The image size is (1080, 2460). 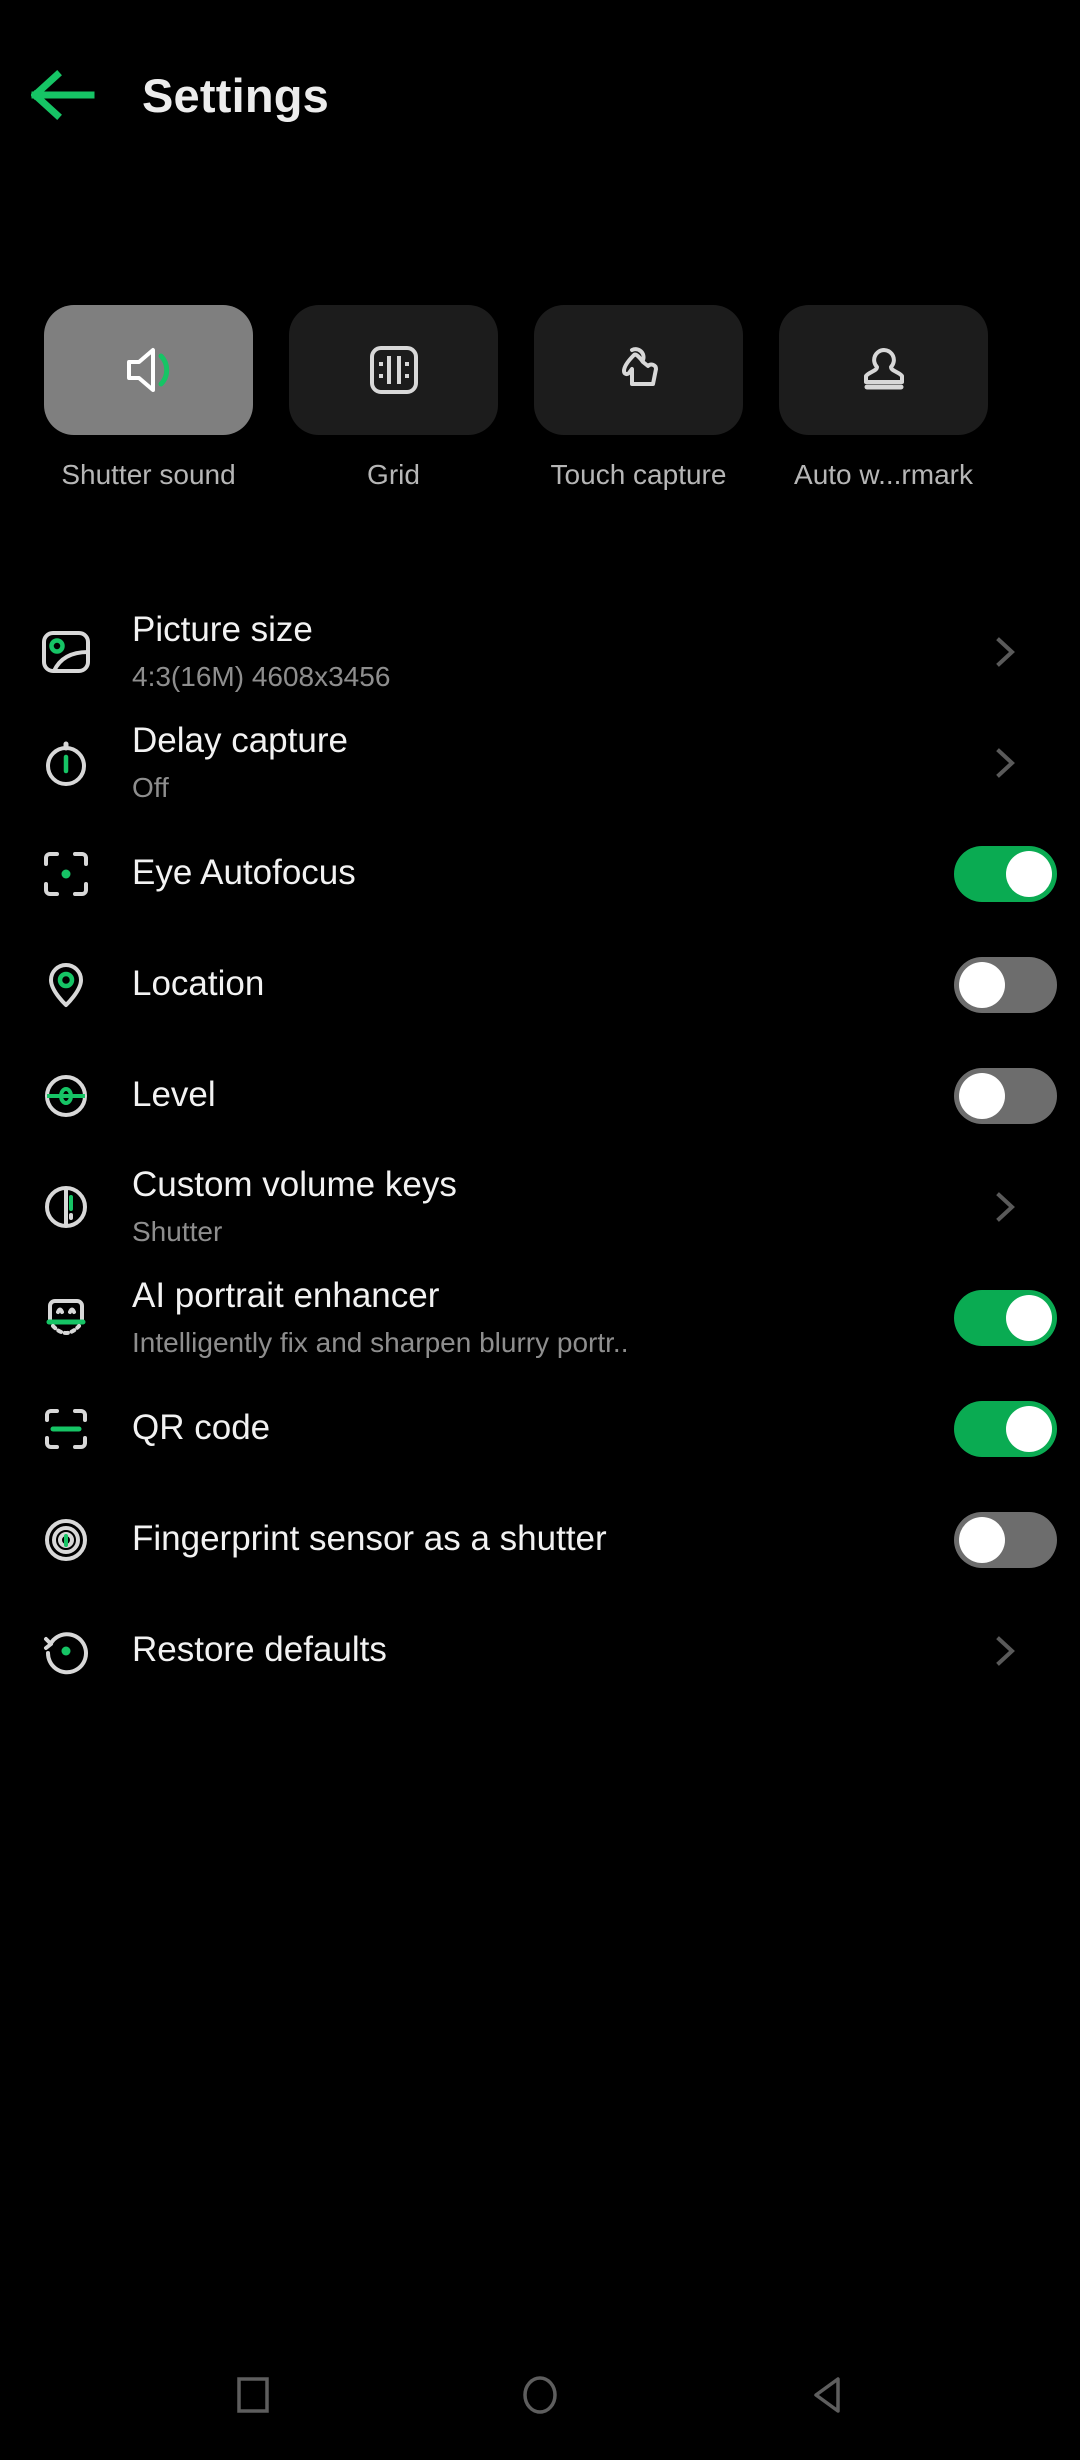 I want to click on setting-row-location: Location, so click(x=540, y=984).